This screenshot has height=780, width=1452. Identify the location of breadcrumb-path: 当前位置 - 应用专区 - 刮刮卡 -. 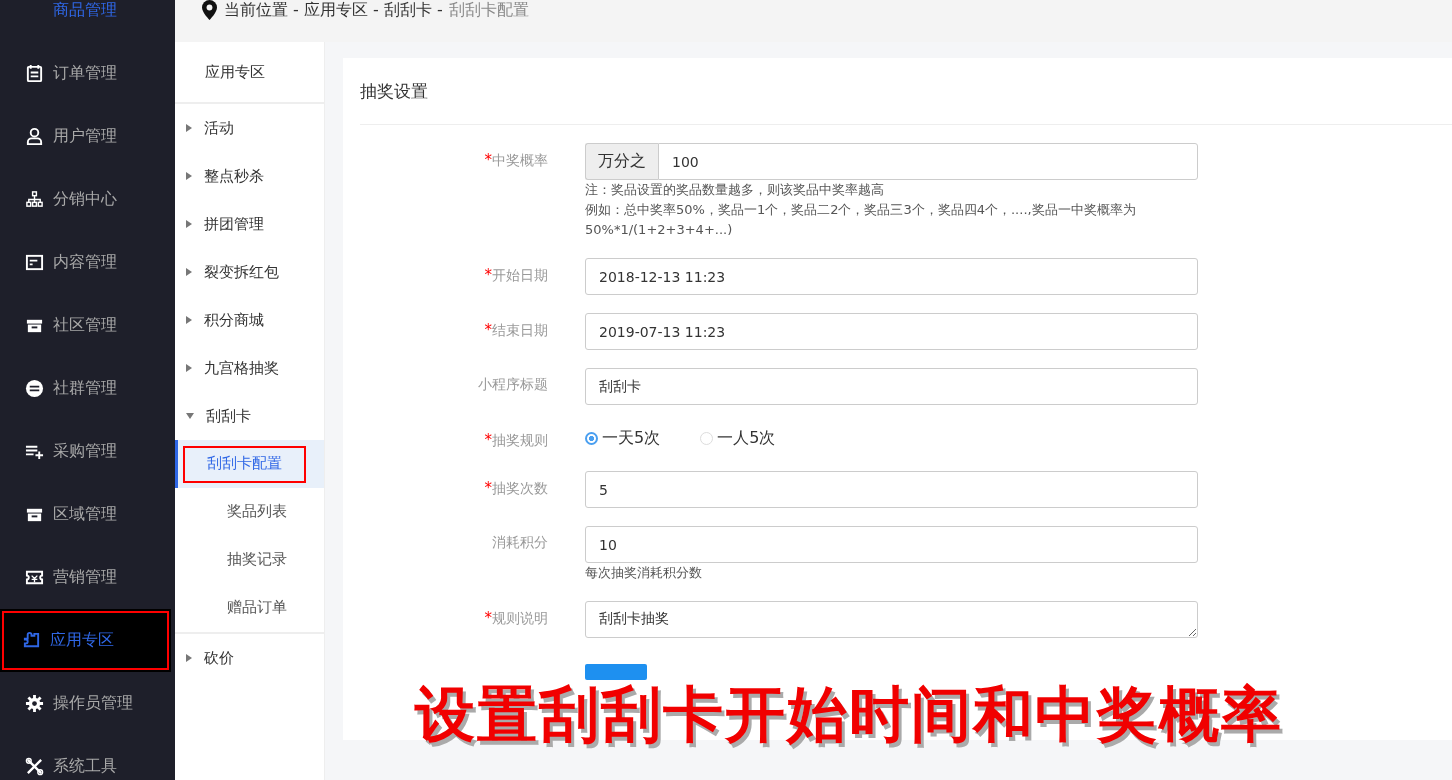
(333, 10).